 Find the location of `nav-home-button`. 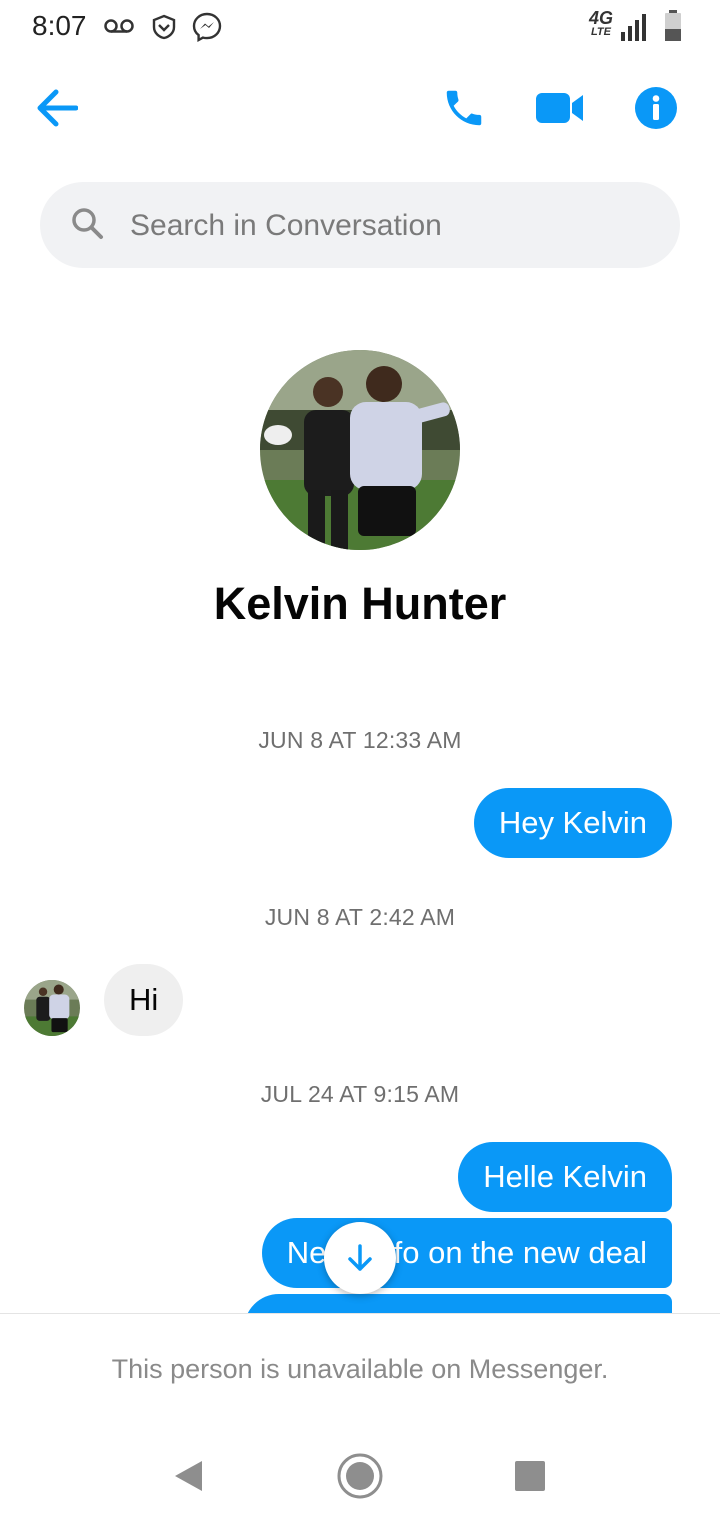

nav-home-button is located at coordinates (360, 1476).